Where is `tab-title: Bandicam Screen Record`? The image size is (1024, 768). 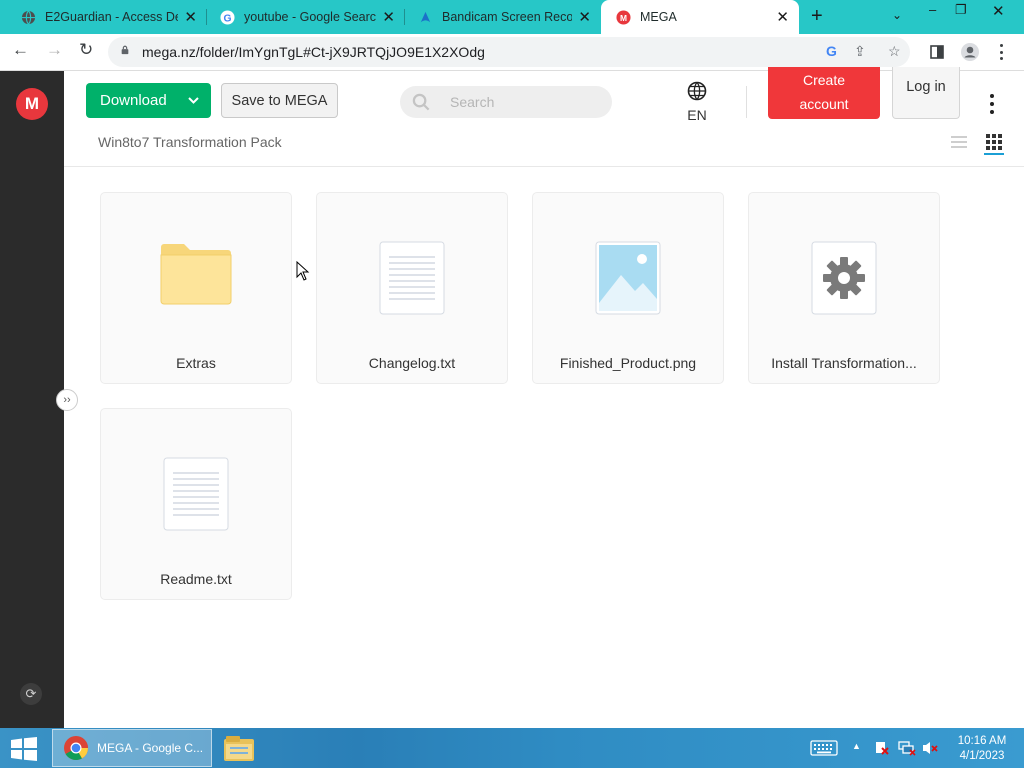 tab-title: Bandicam Screen Record is located at coordinates (507, 17).